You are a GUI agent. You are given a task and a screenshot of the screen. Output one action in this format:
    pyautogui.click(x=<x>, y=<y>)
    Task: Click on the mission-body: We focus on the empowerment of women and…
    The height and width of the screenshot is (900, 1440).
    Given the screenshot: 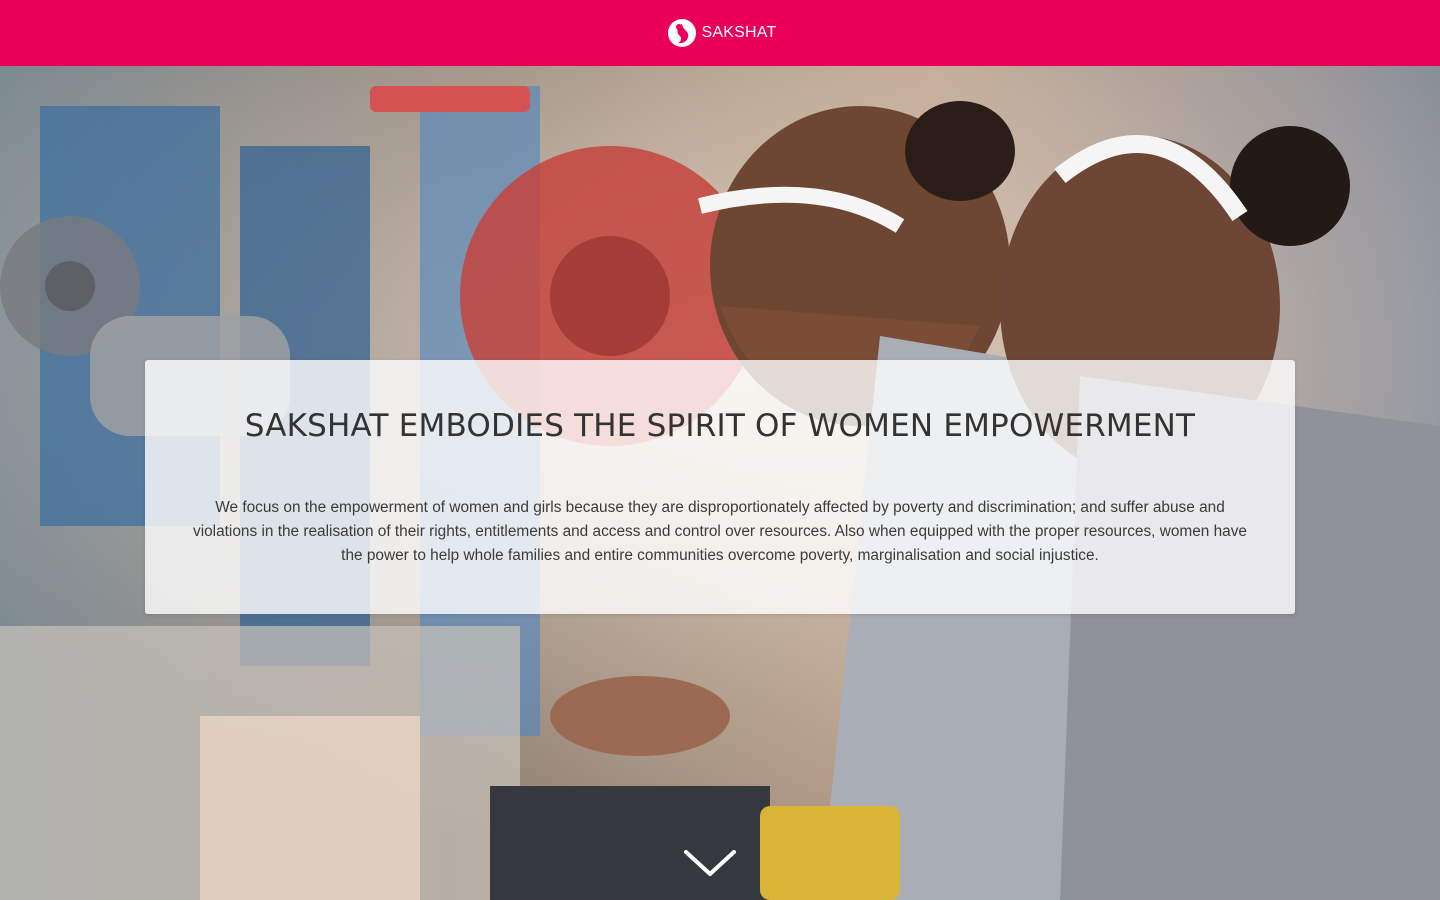 What is the action you would take?
    pyautogui.click(x=720, y=531)
    